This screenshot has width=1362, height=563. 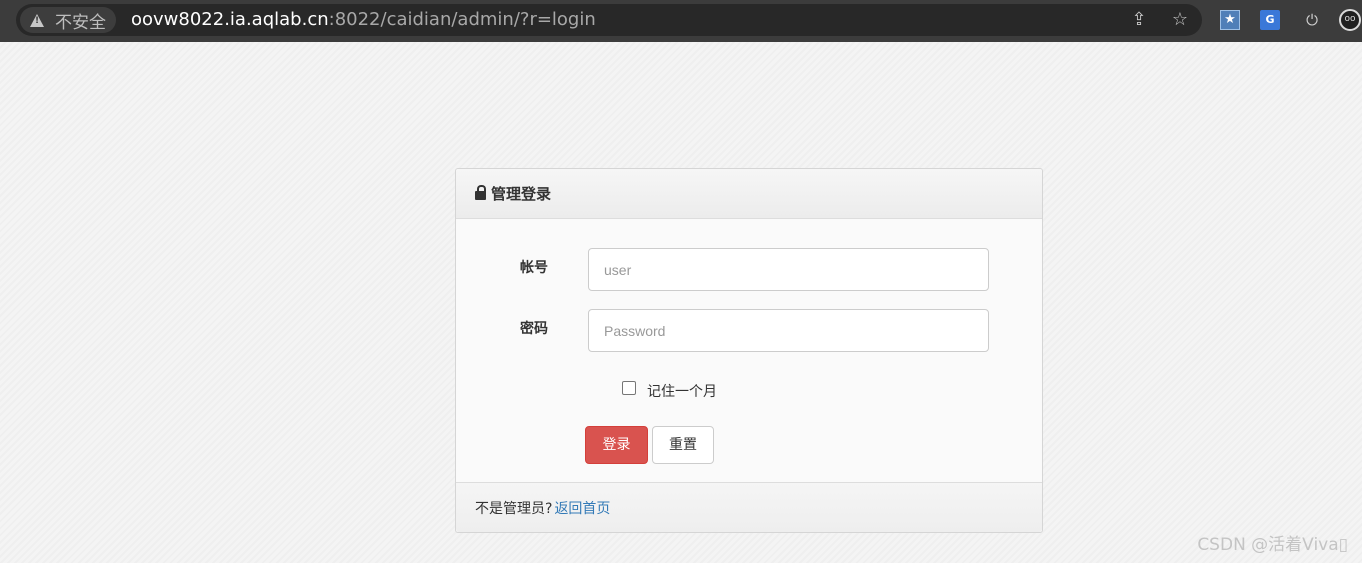 What do you see at coordinates (37, 20) in the screenshot?
I see `warning-icon` at bounding box center [37, 20].